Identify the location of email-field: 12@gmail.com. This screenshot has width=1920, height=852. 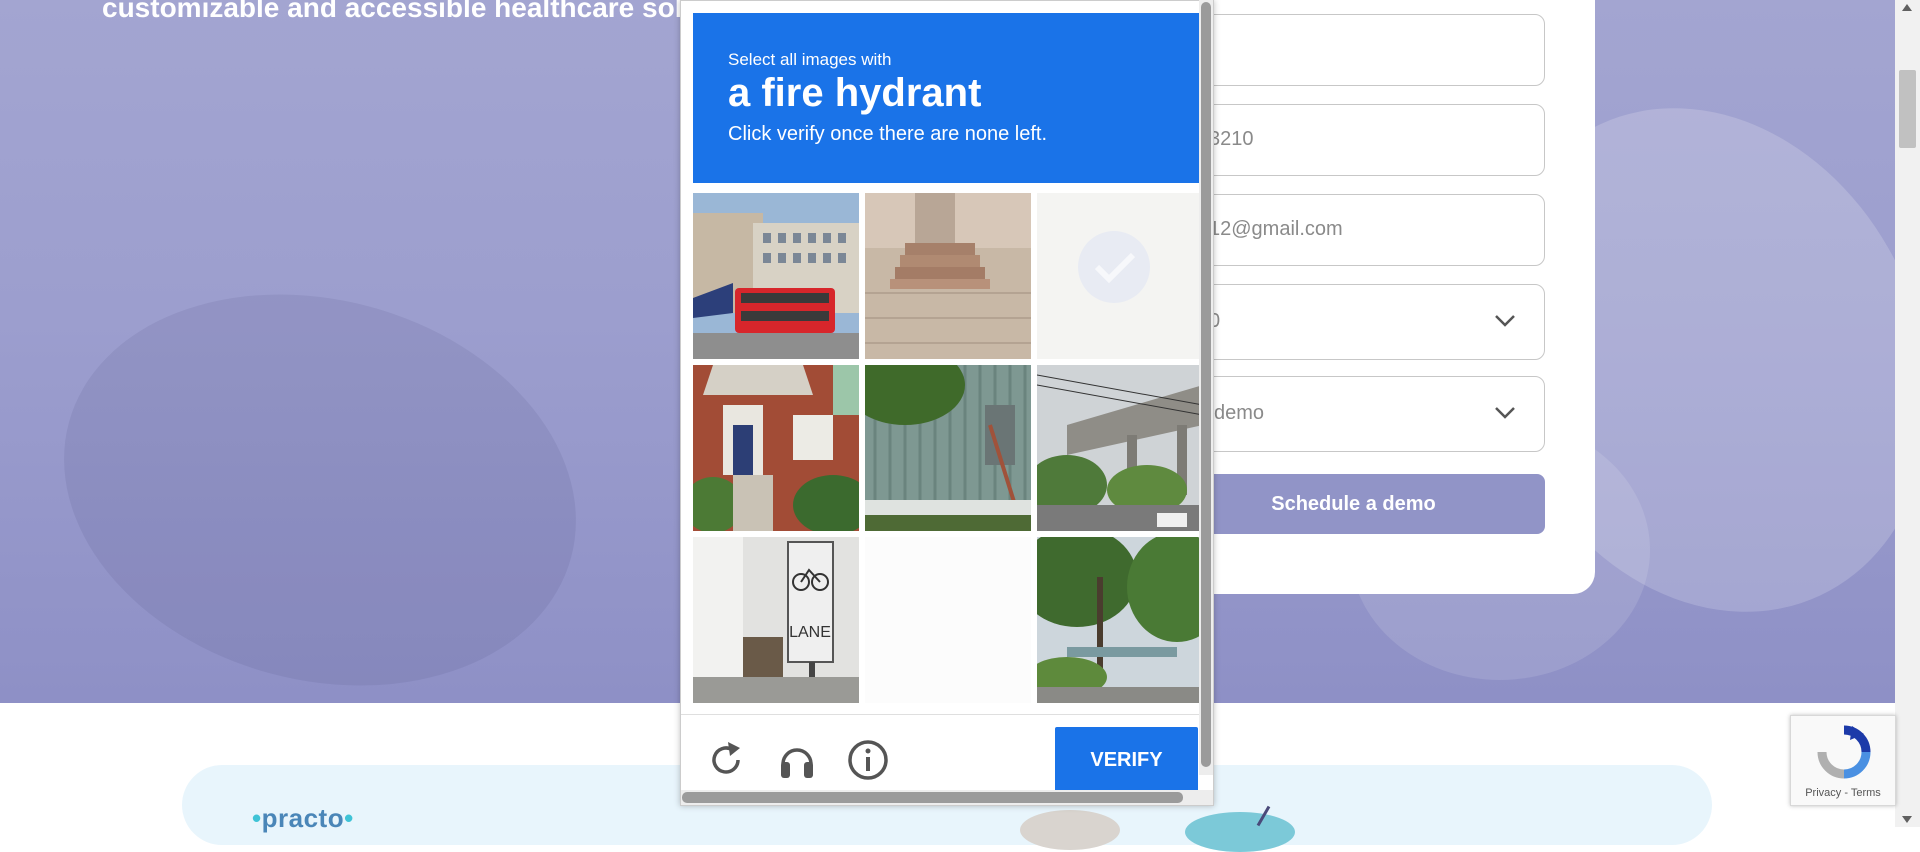
(1352, 230).